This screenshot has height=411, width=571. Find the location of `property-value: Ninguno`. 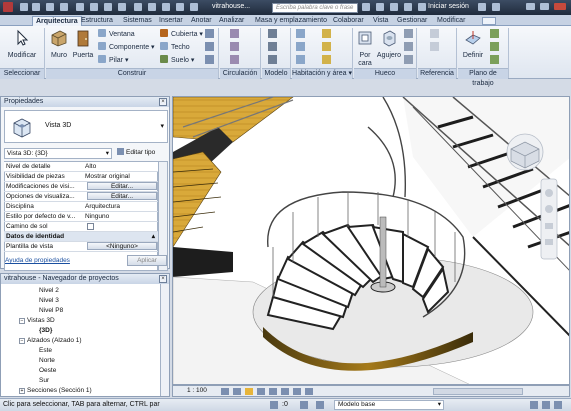

property-value: Ninguno is located at coordinates (121, 216).